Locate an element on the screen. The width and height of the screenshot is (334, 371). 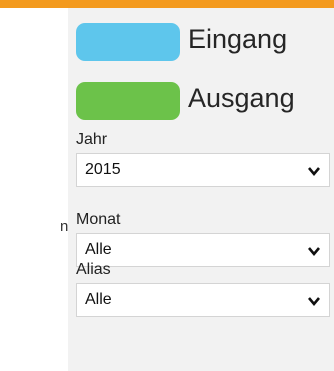
legend-label-eingang: Eingang is located at coordinates (238, 39).